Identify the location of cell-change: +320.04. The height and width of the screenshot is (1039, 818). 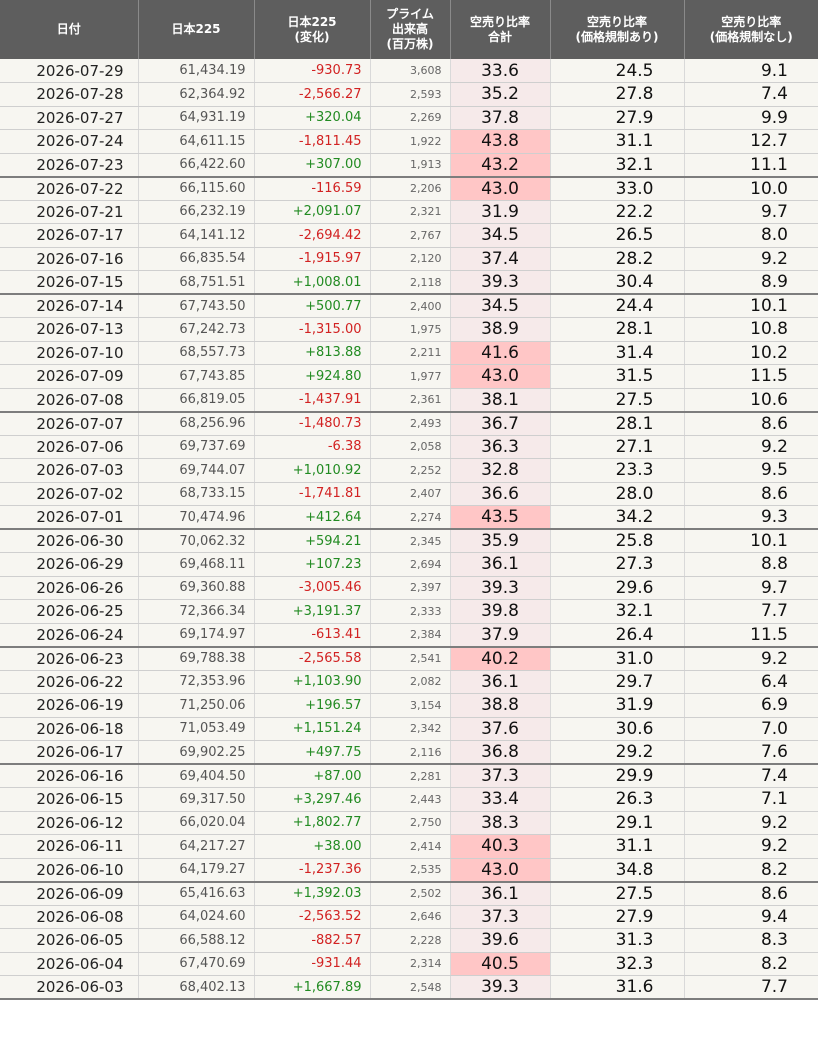
(311, 118).